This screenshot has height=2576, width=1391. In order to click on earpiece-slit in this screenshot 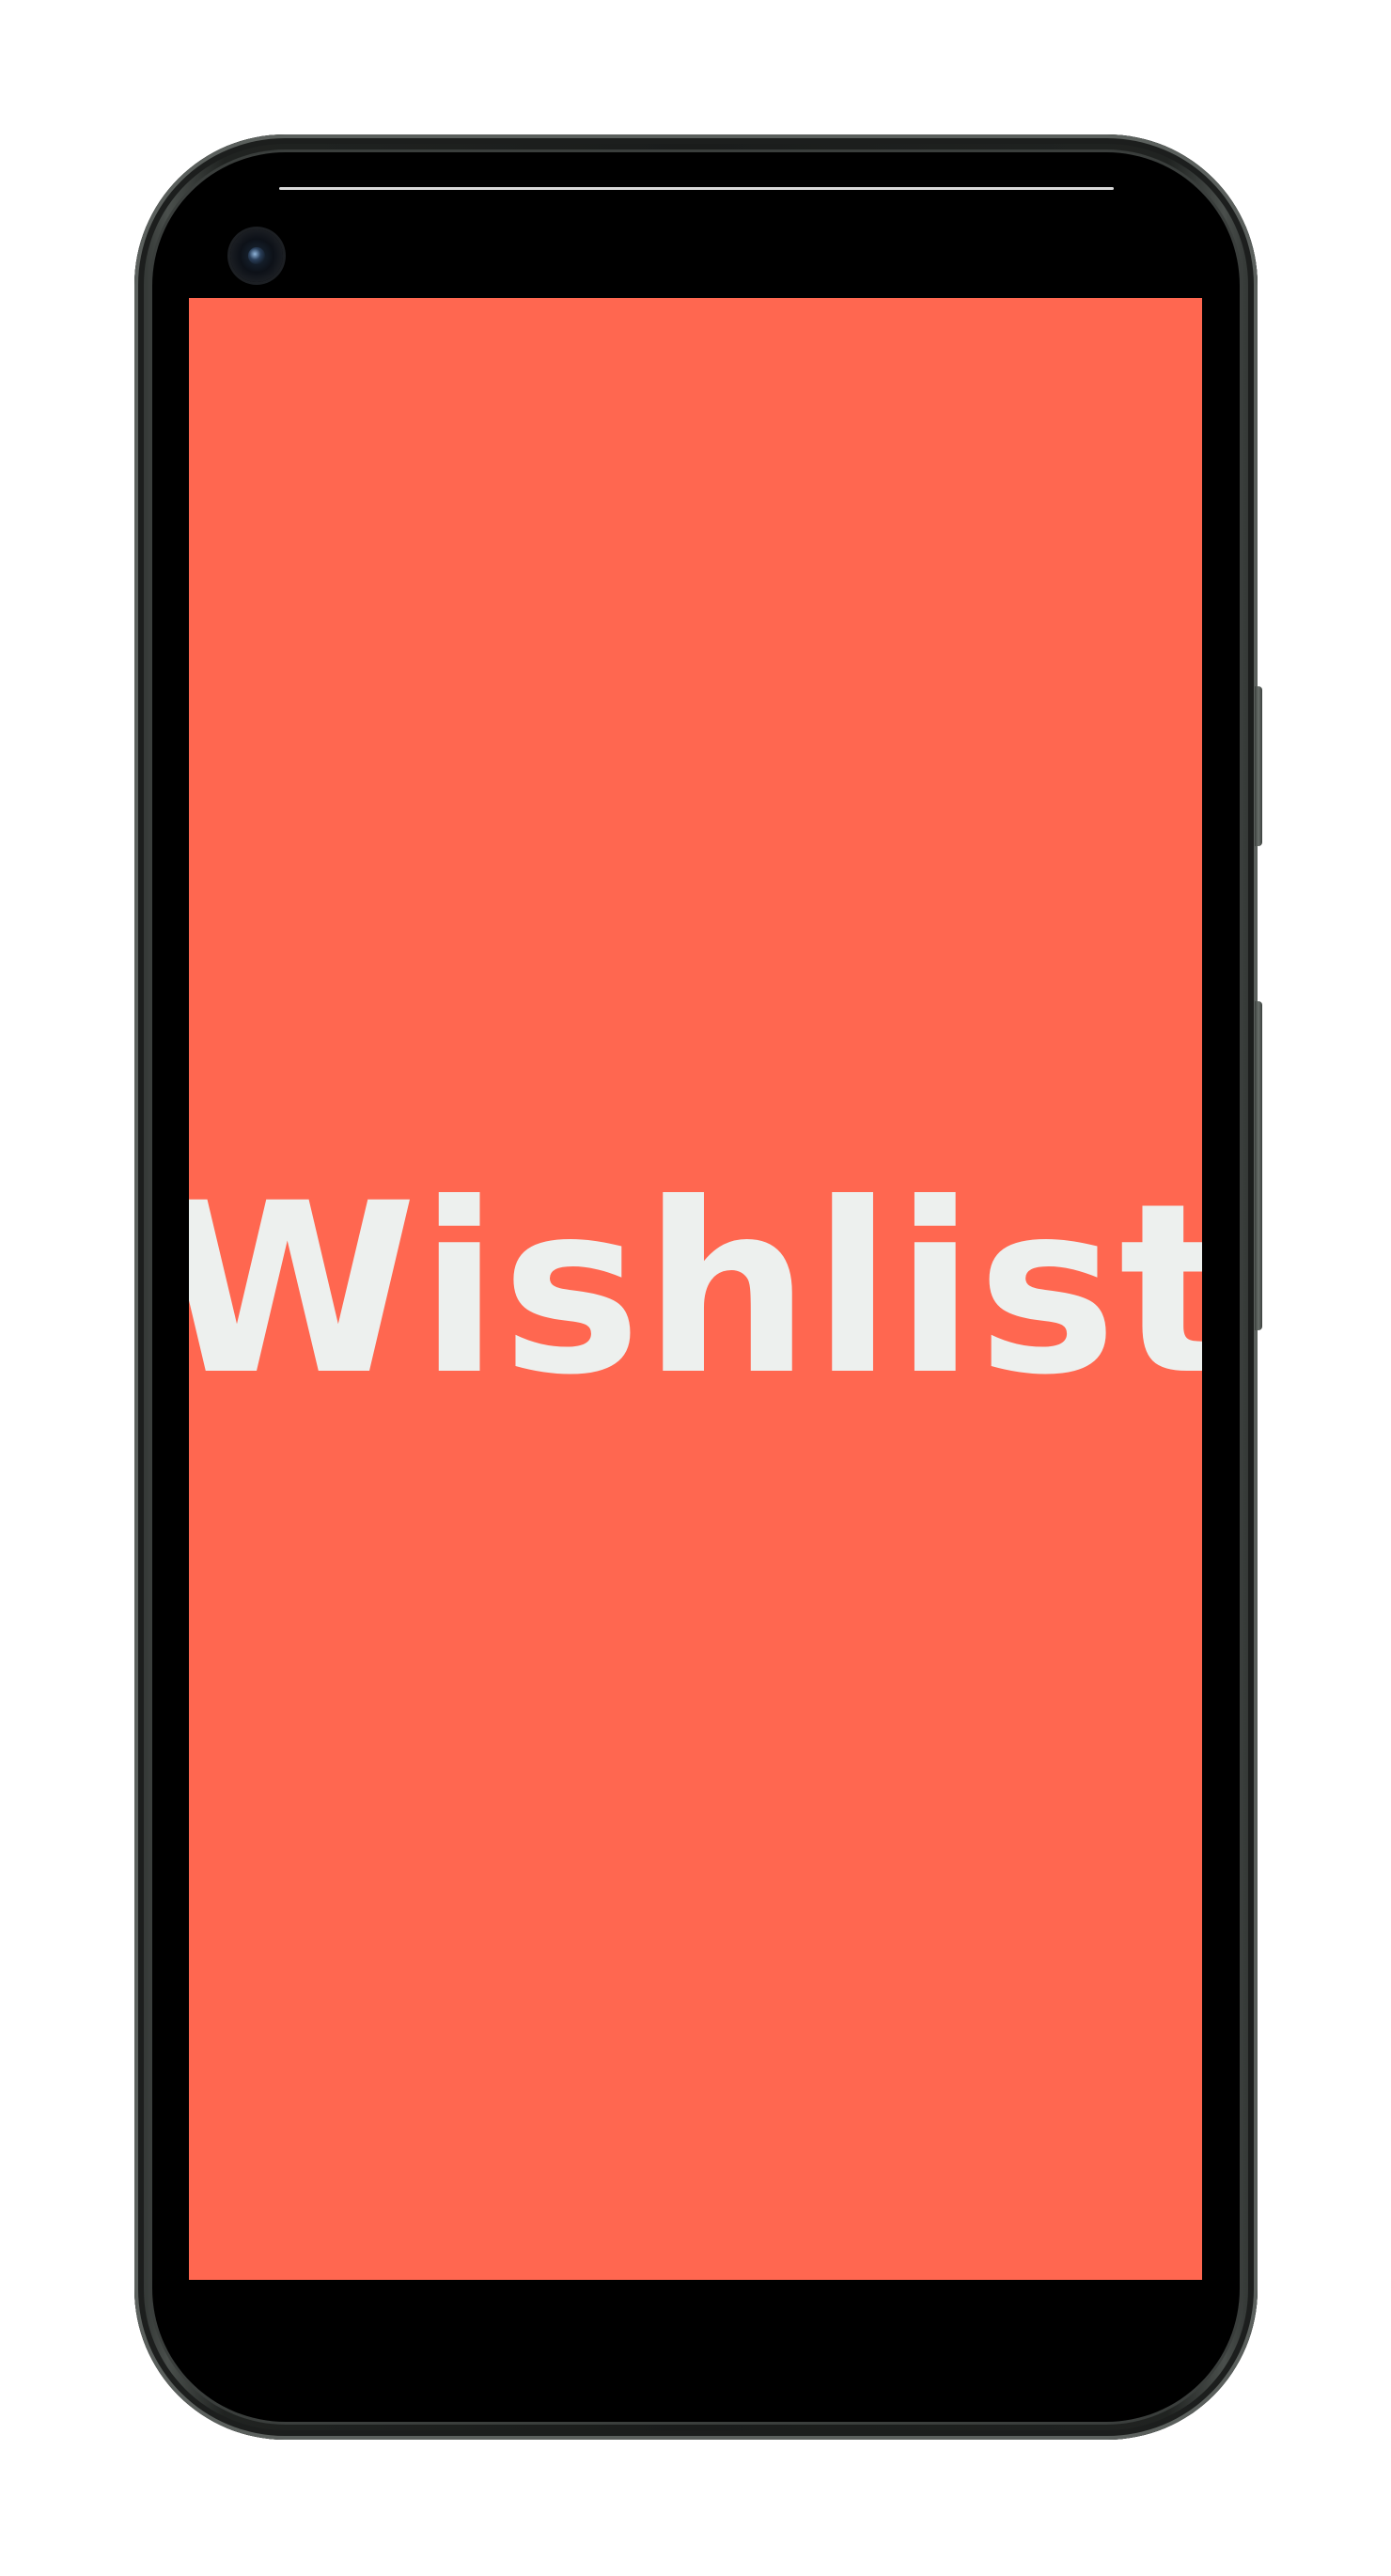, I will do `click(696, 189)`.